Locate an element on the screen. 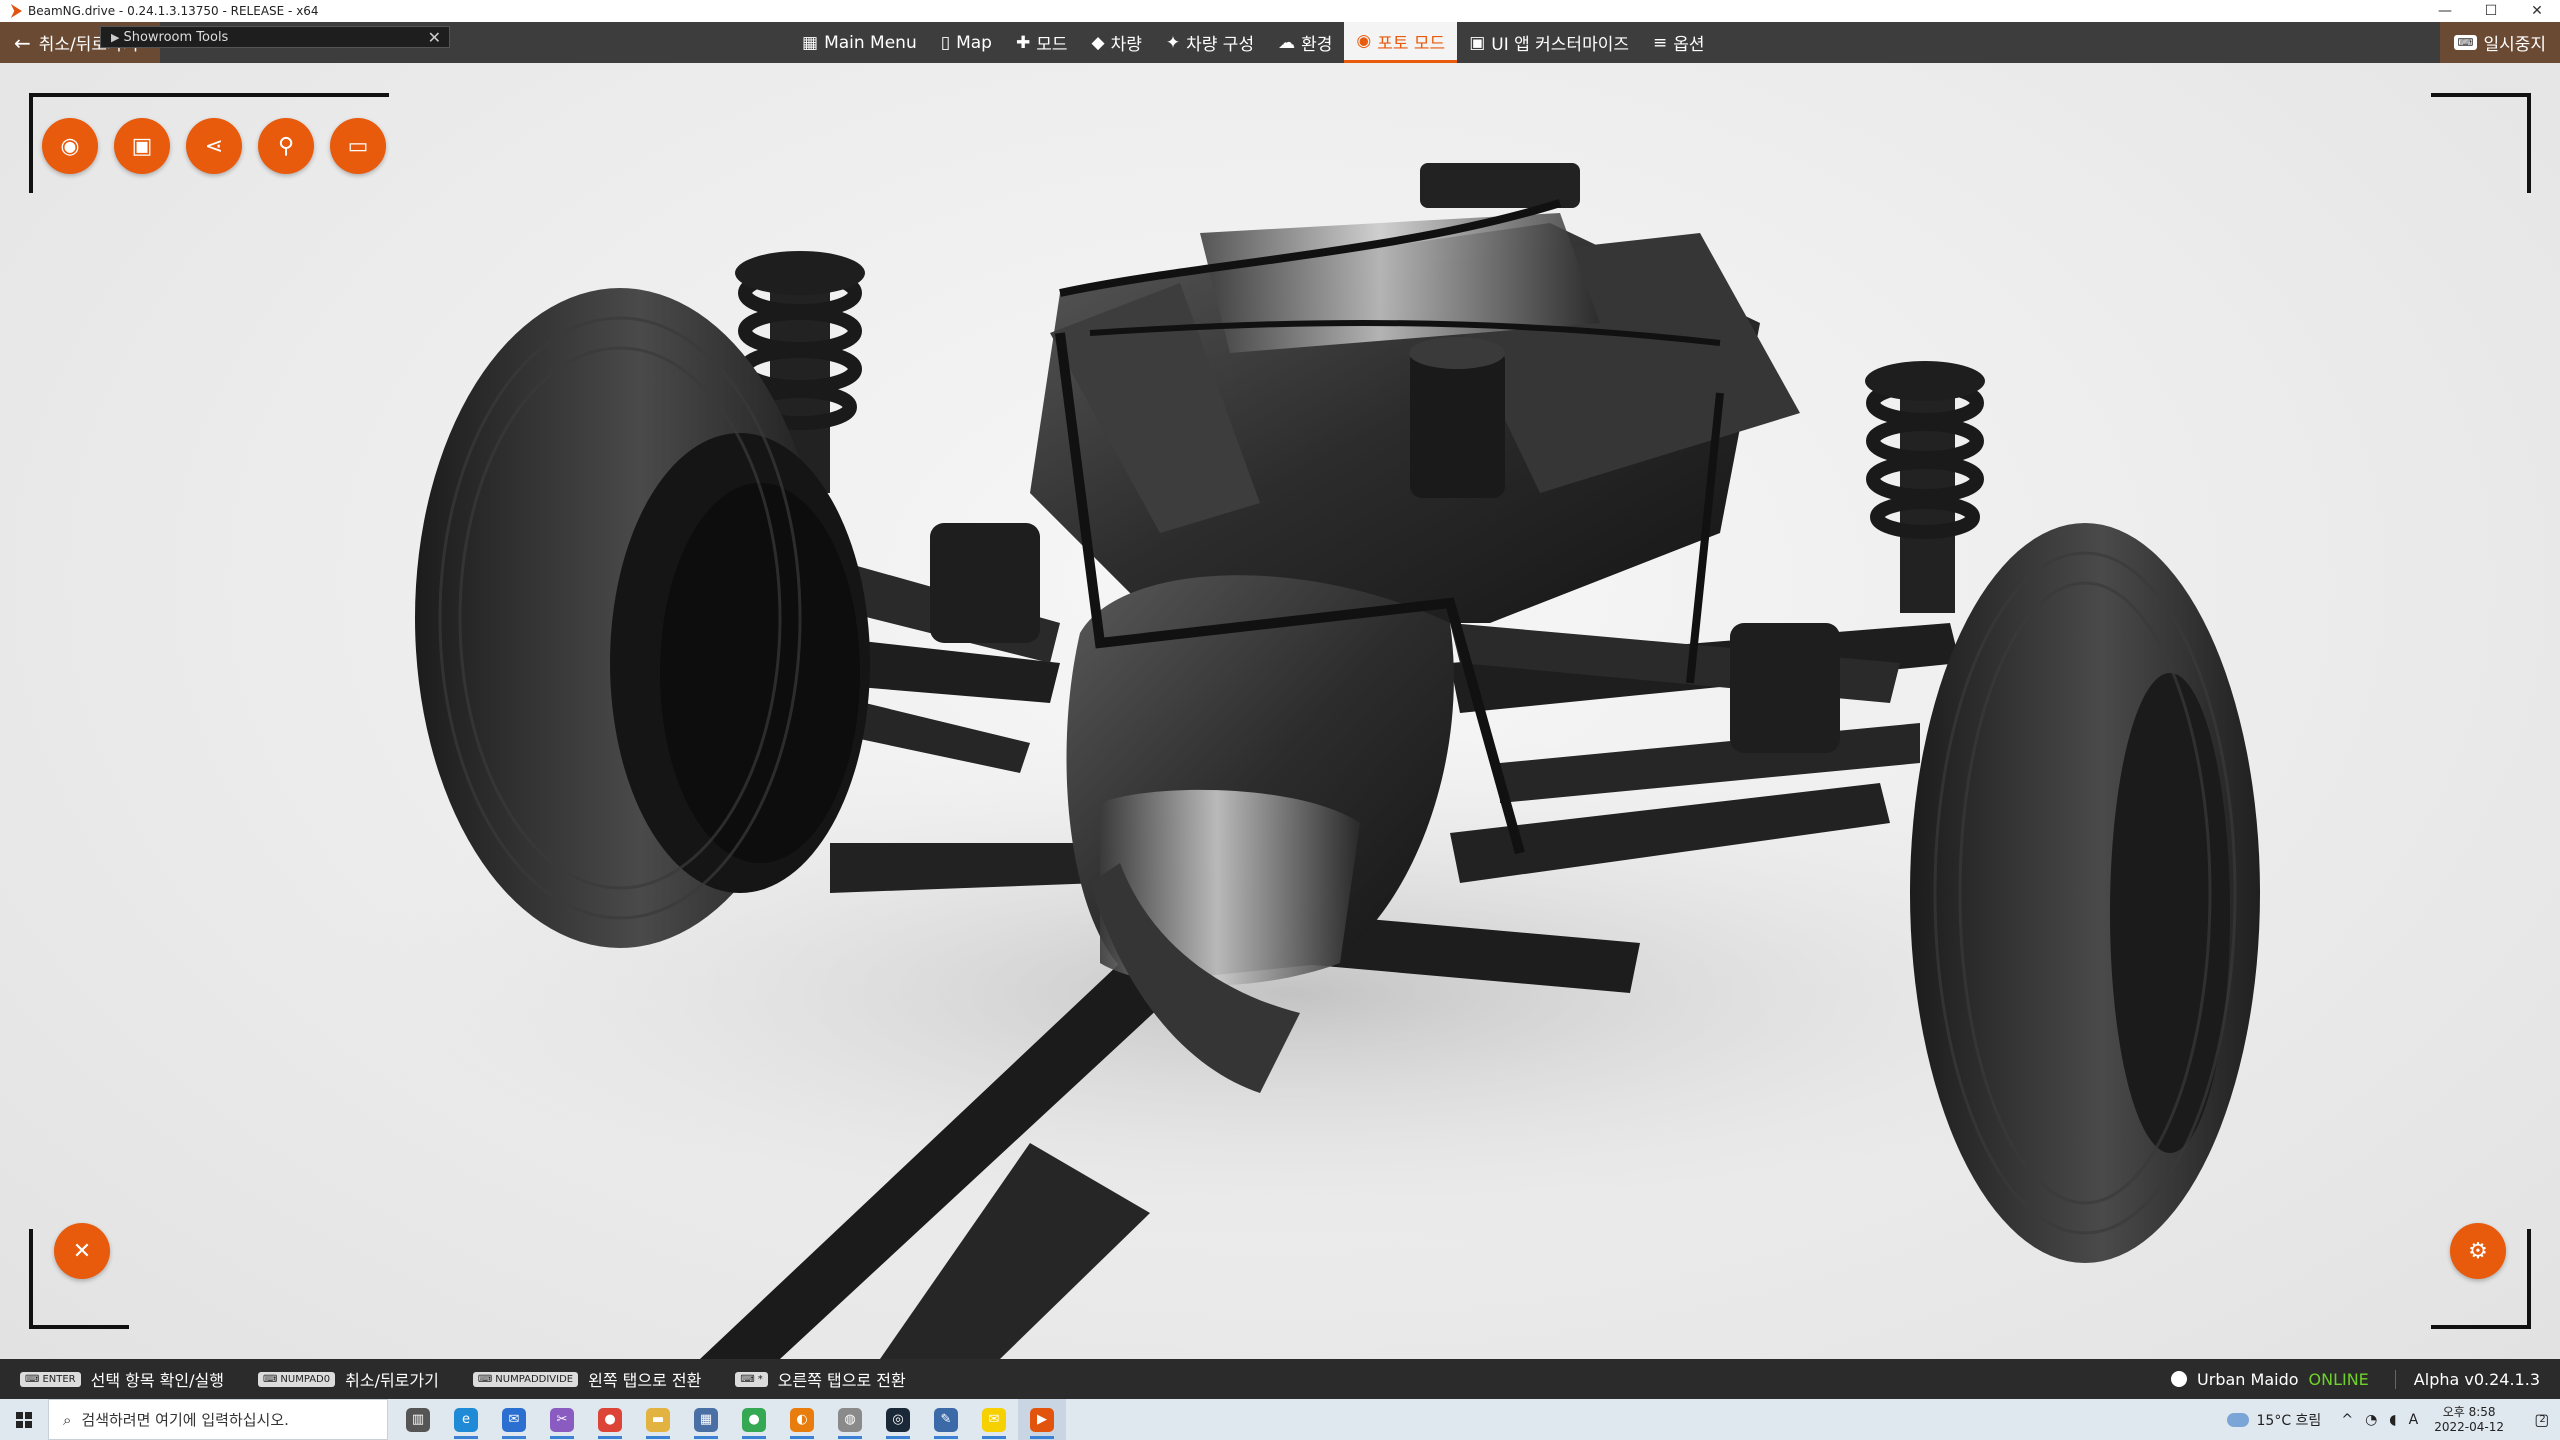 This screenshot has width=2560, height=1440. notepad-icon: ✎ is located at coordinates (946, 1419).